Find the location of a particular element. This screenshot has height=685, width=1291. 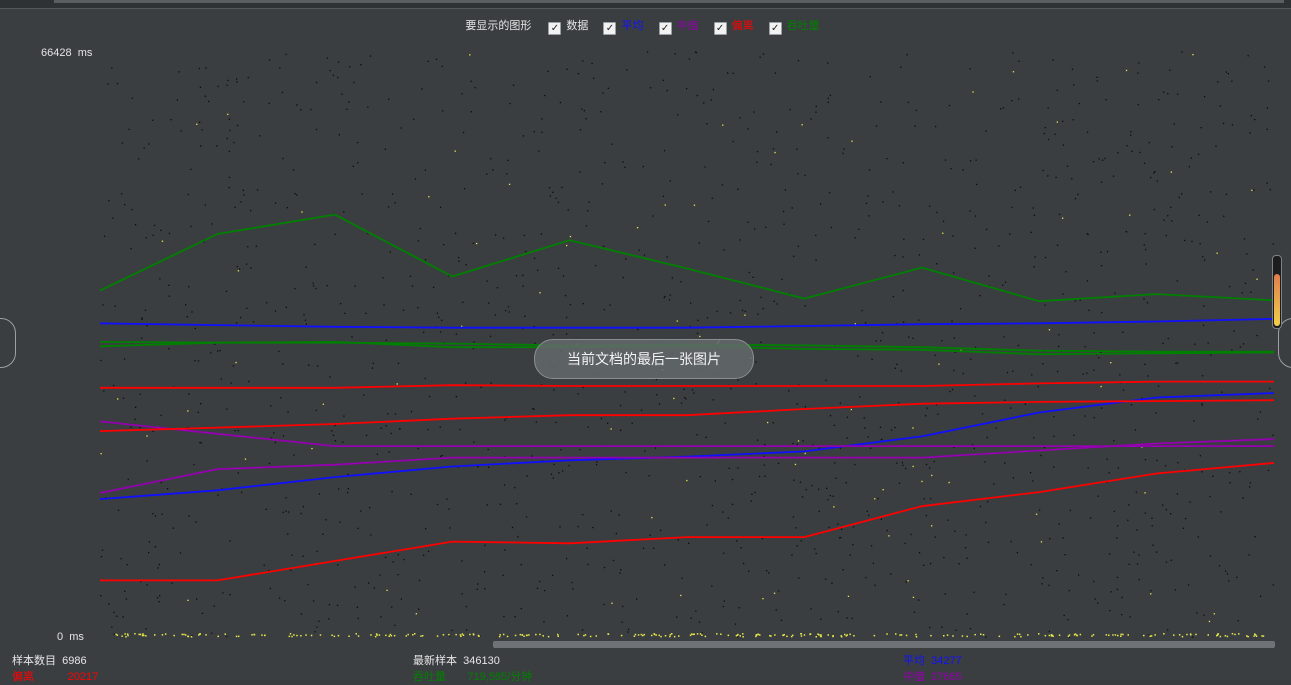

stat-latest: 最新样本 346130 is located at coordinates (456, 660).